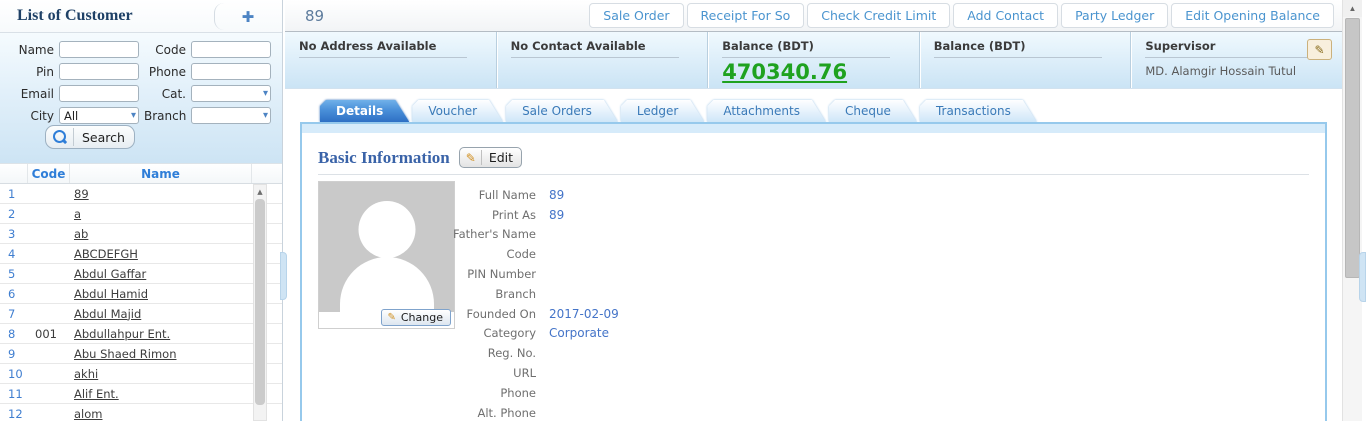 This screenshot has width=1366, height=421. Describe the element at coordinates (657, 111) in the screenshot. I see `tab-label: Ledger` at that location.